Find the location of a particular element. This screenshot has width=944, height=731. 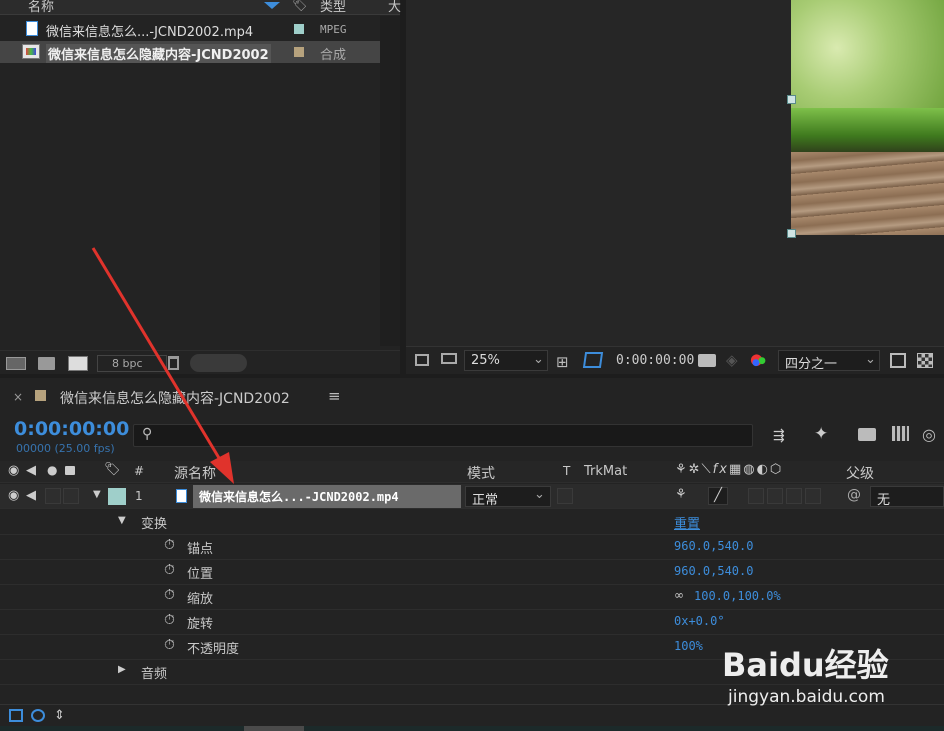

baidu-url: jingyan.baidu.com is located at coordinates (806, 697).